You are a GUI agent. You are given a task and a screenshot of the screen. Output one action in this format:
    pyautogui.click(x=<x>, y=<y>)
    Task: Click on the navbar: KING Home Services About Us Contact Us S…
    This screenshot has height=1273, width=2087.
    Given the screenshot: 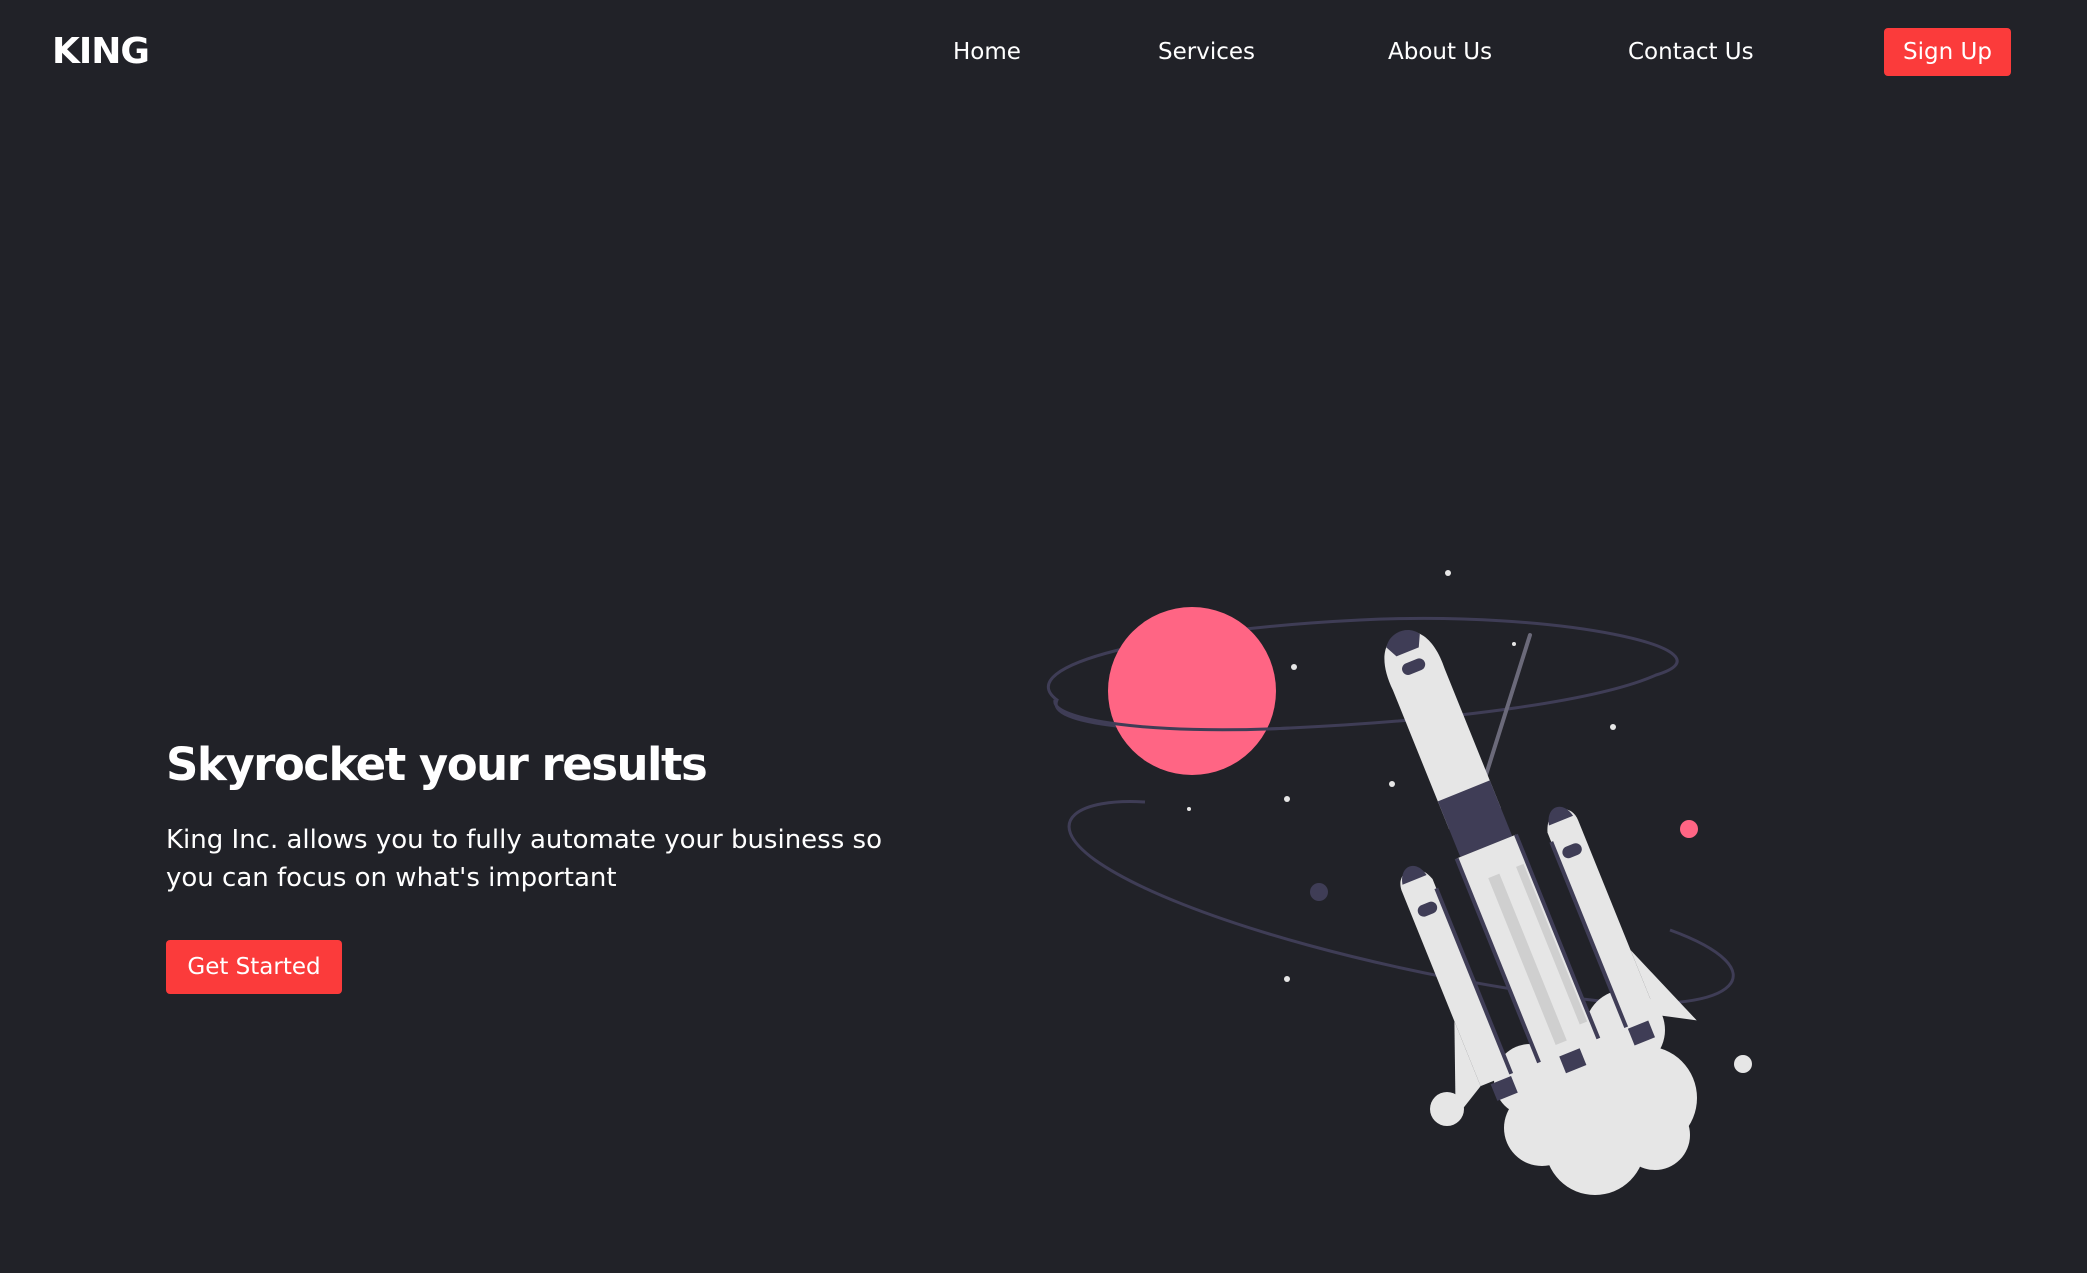 What is the action you would take?
    pyautogui.click(x=1043, y=52)
    